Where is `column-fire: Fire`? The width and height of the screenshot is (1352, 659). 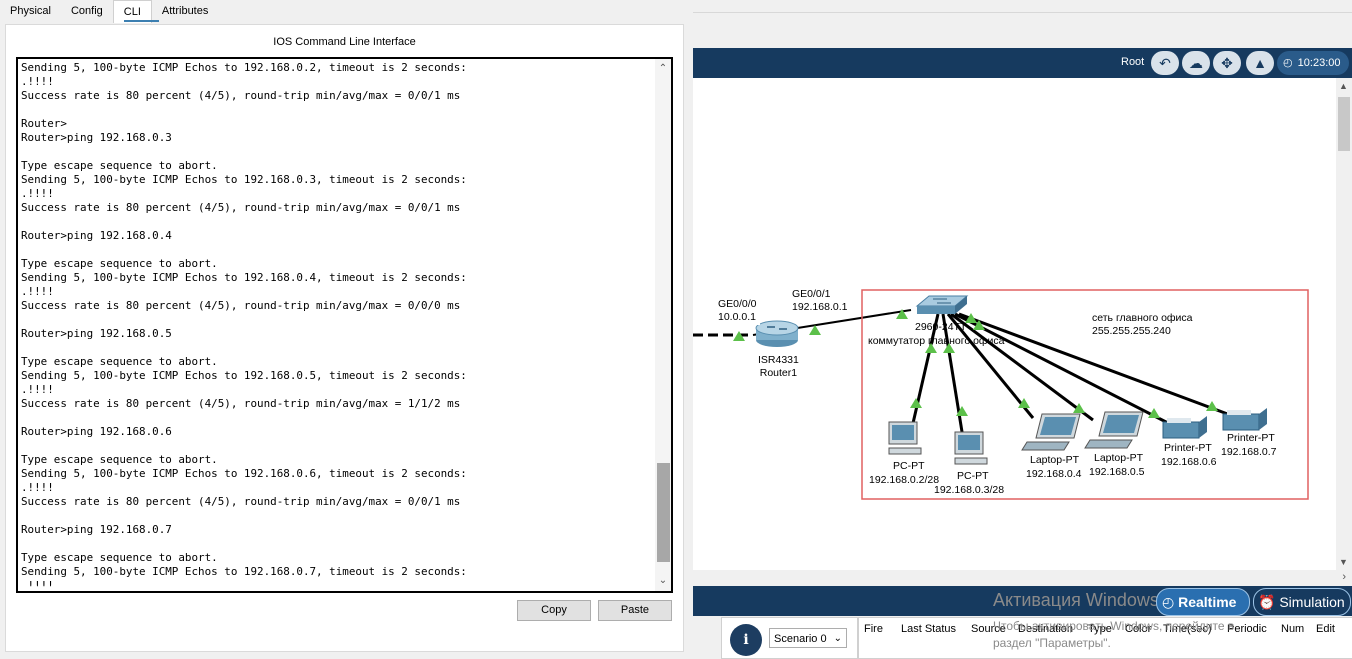 column-fire: Fire is located at coordinates (873, 629).